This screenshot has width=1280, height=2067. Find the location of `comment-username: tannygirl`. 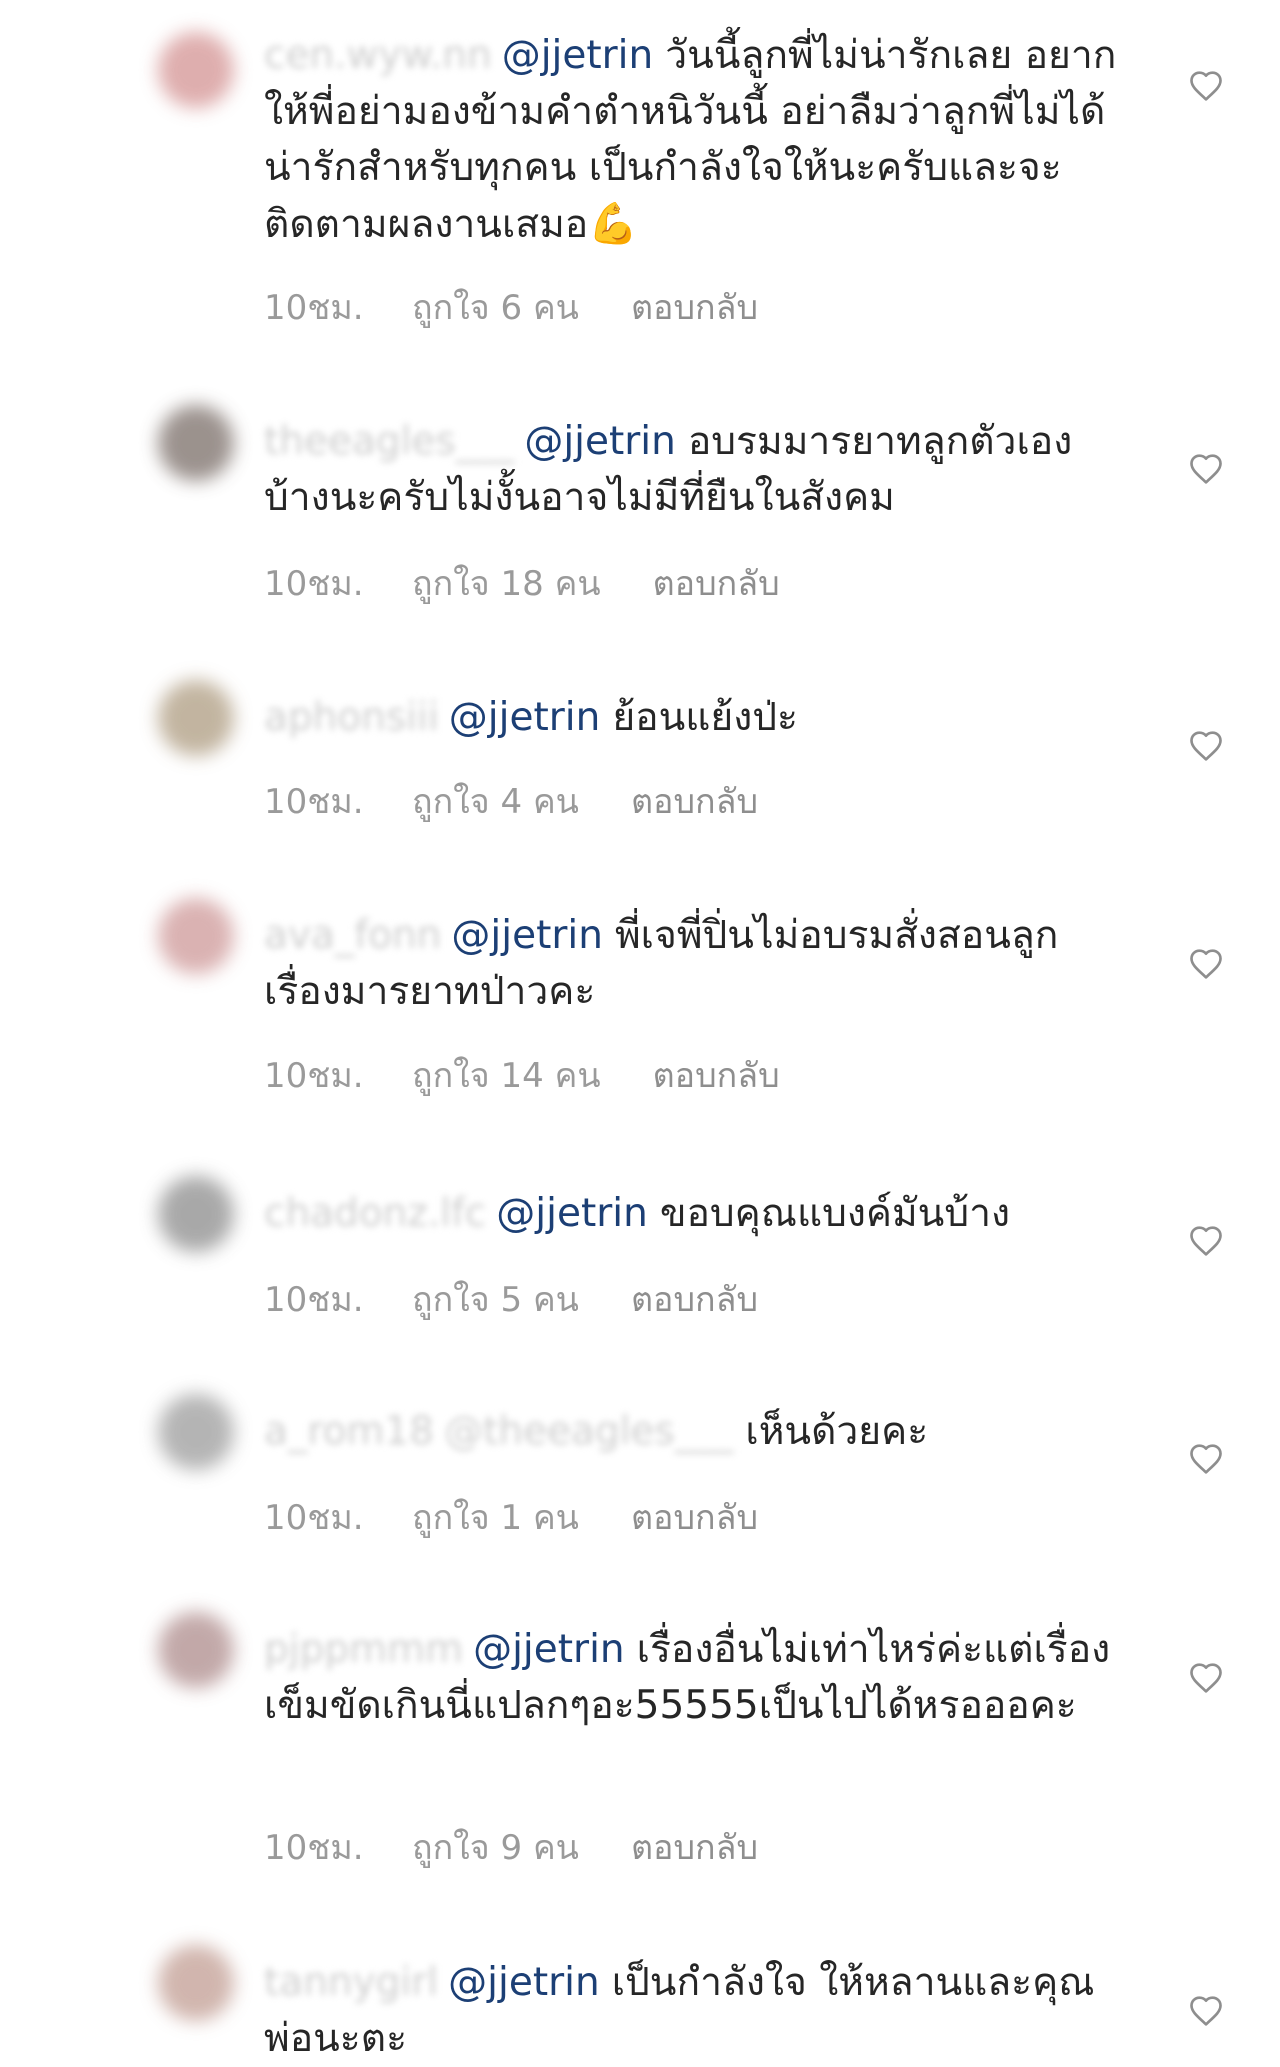

comment-username: tannygirl is located at coordinates (351, 1982).